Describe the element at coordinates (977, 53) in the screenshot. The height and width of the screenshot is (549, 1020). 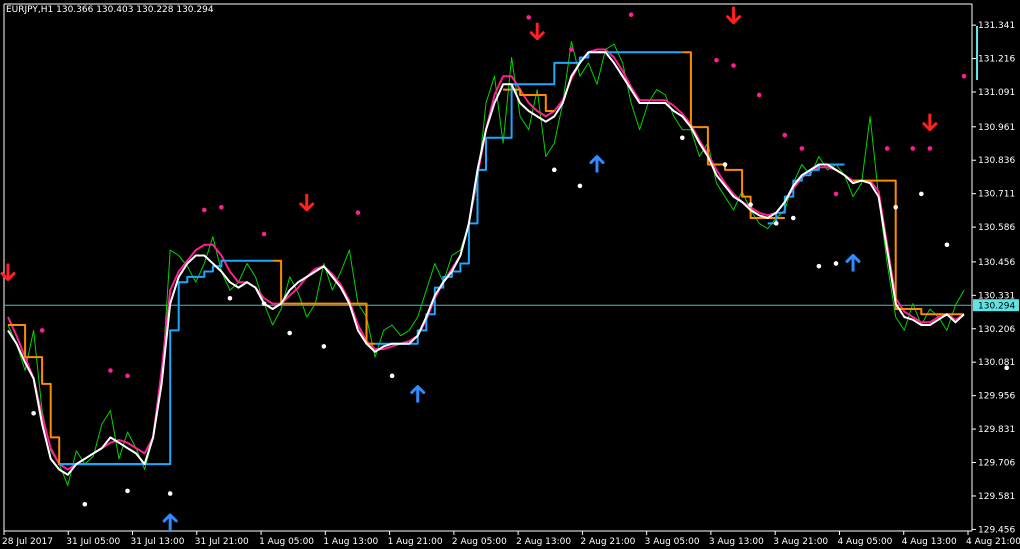
I see `scale-marker` at that location.